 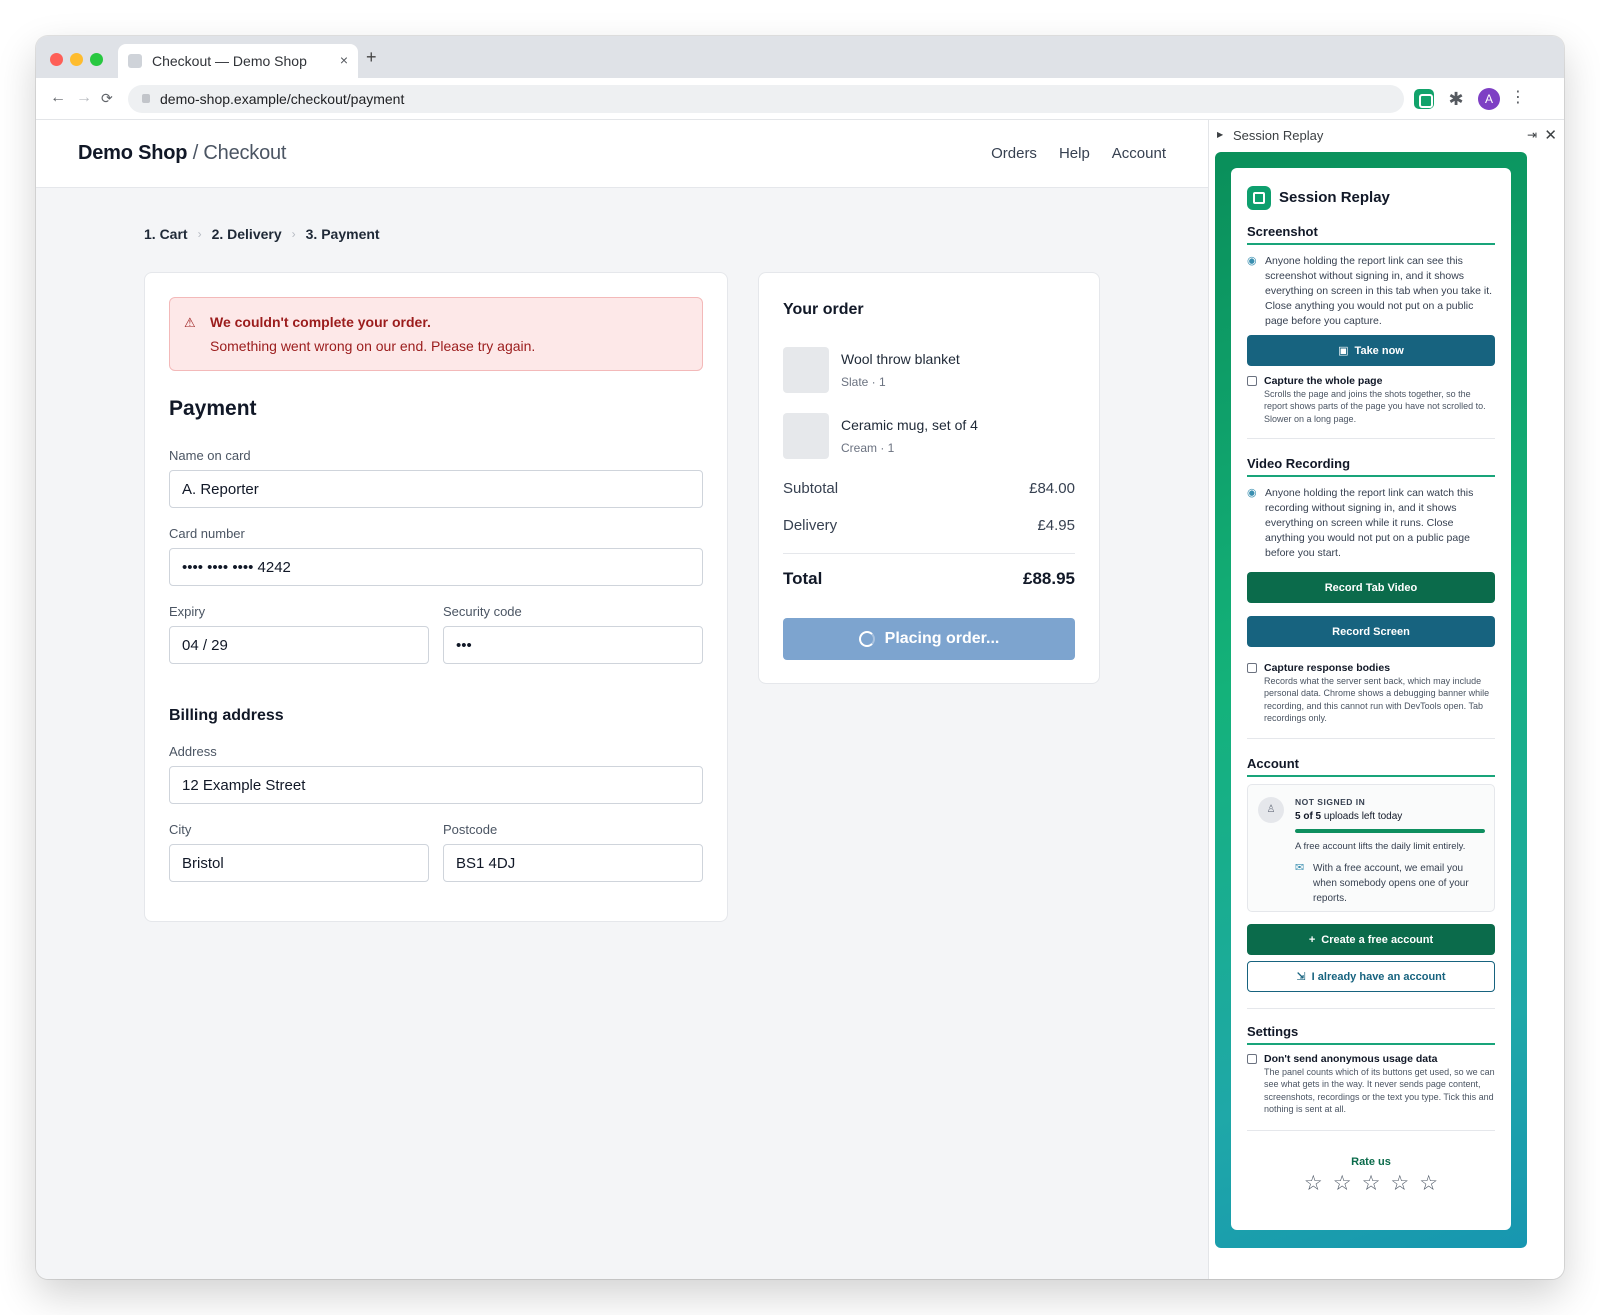 I want to click on pin-icon: ⇥, so click(x=1532, y=135).